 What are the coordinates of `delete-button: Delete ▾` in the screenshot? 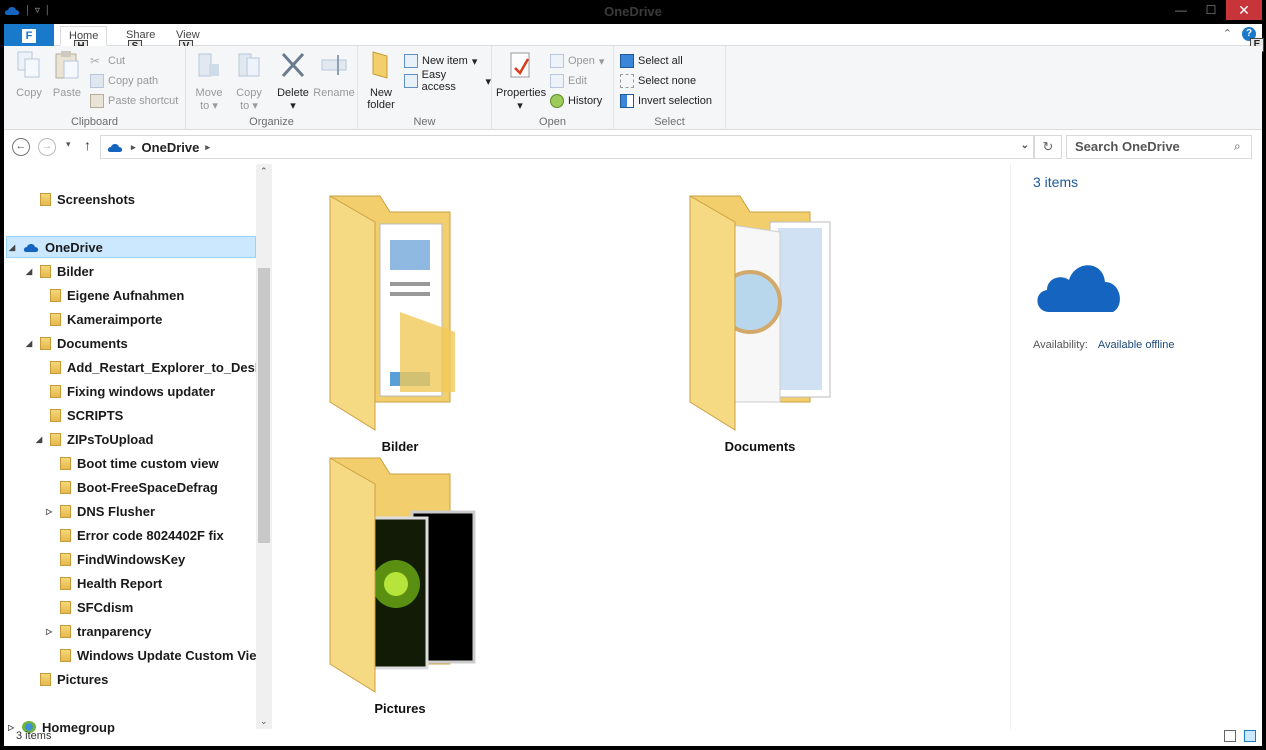 It's located at (293, 81).